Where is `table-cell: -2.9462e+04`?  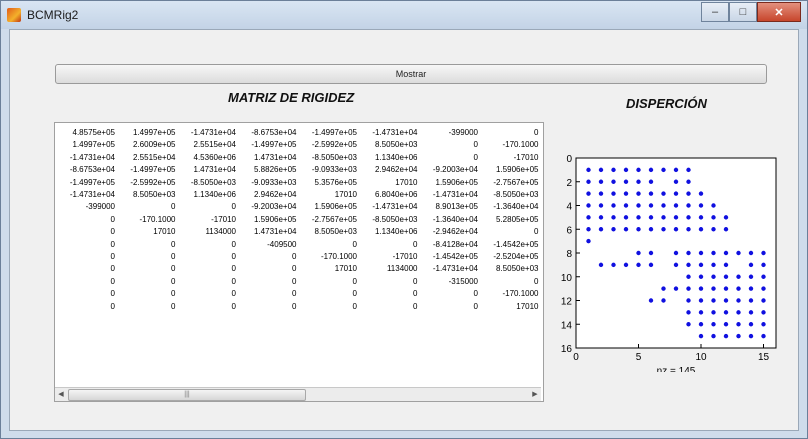
table-cell: -2.9462e+04 is located at coordinates (448, 232).